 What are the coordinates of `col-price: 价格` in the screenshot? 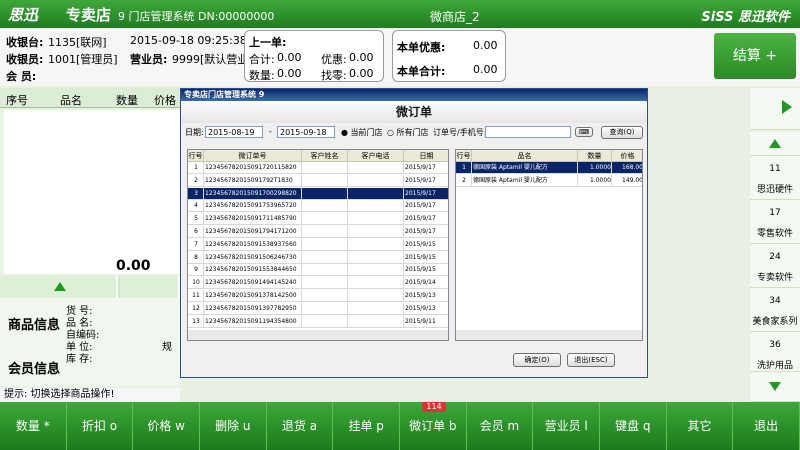 It's located at (165, 100).